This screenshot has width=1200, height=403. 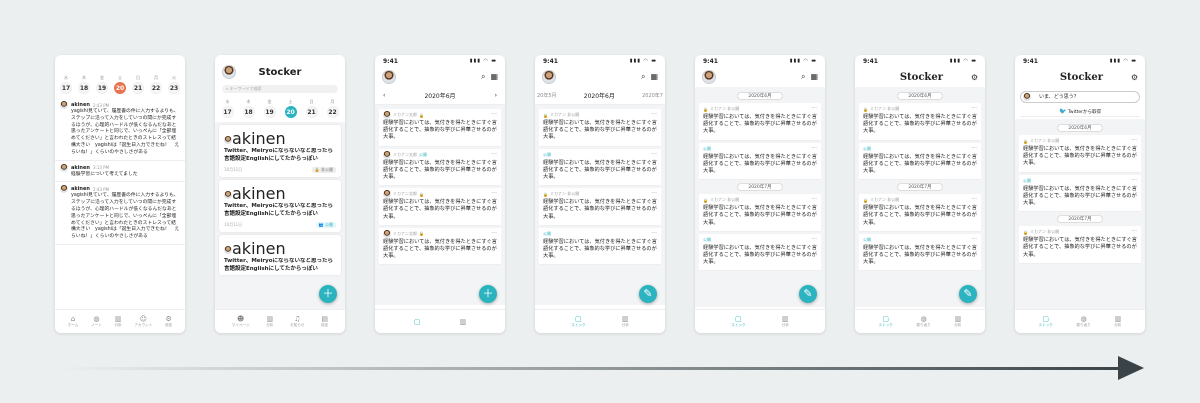 What do you see at coordinates (1080, 97) in the screenshot?
I see `post-input: いま、どう思う？` at bounding box center [1080, 97].